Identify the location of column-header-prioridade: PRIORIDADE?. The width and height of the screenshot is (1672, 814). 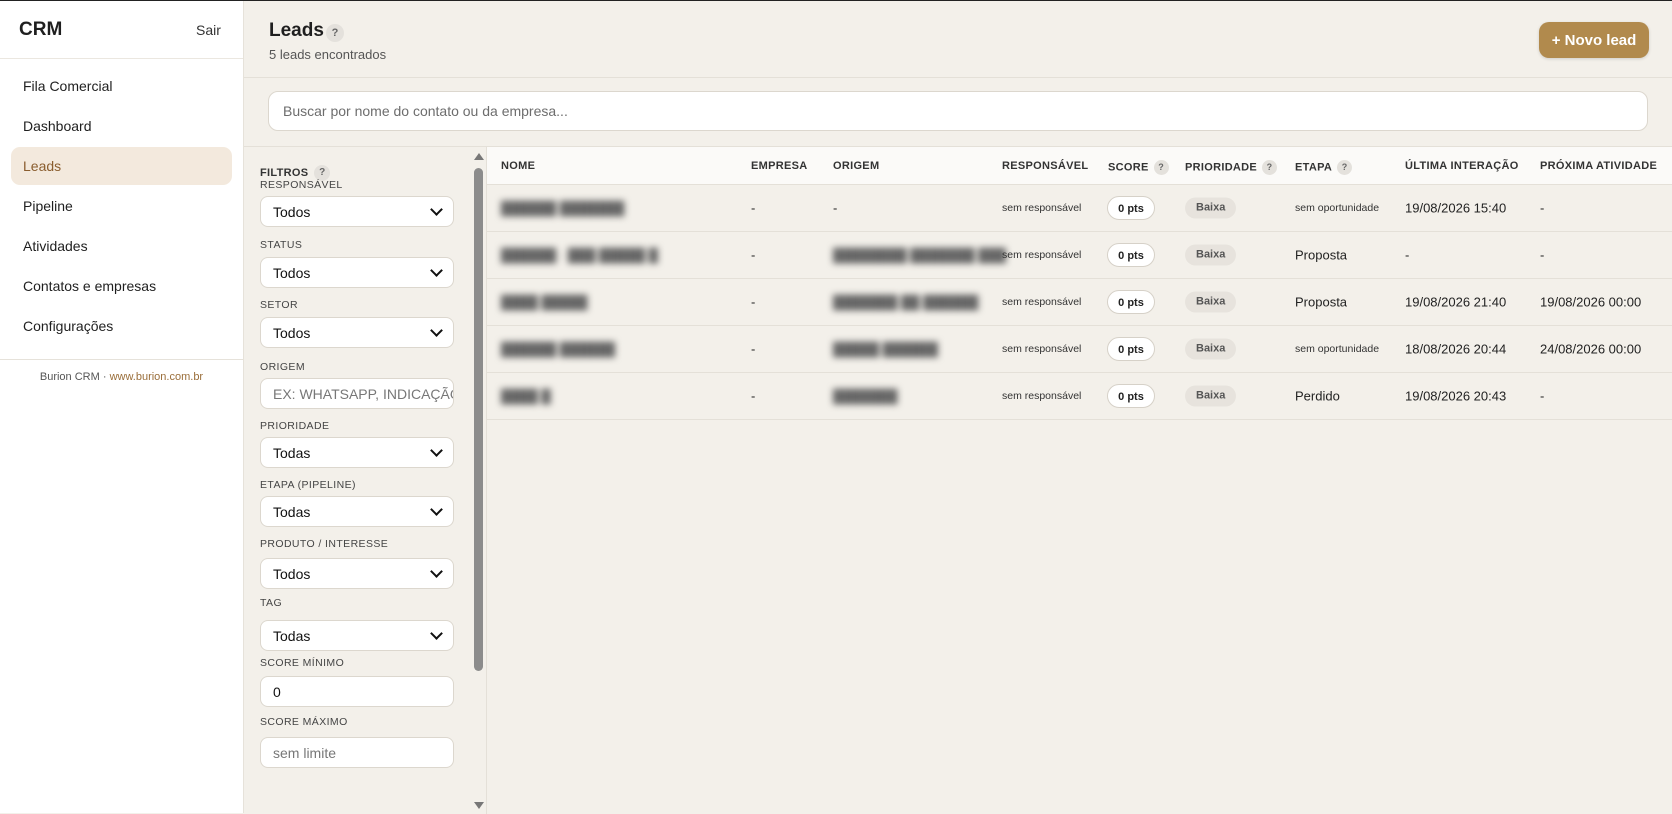
(1231, 167).